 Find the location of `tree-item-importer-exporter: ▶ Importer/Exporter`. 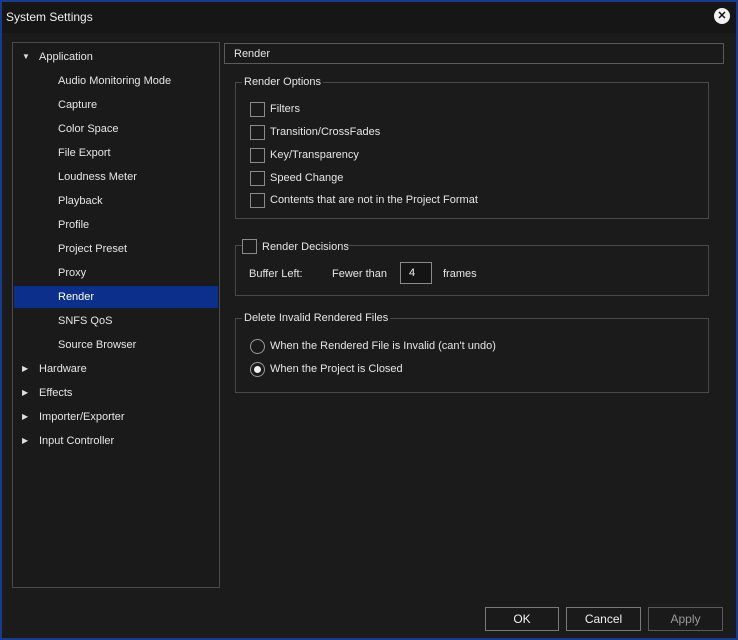

tree-item-importer-exporter: ▶ Importer/Exporter is located at coordinates (116, 417).